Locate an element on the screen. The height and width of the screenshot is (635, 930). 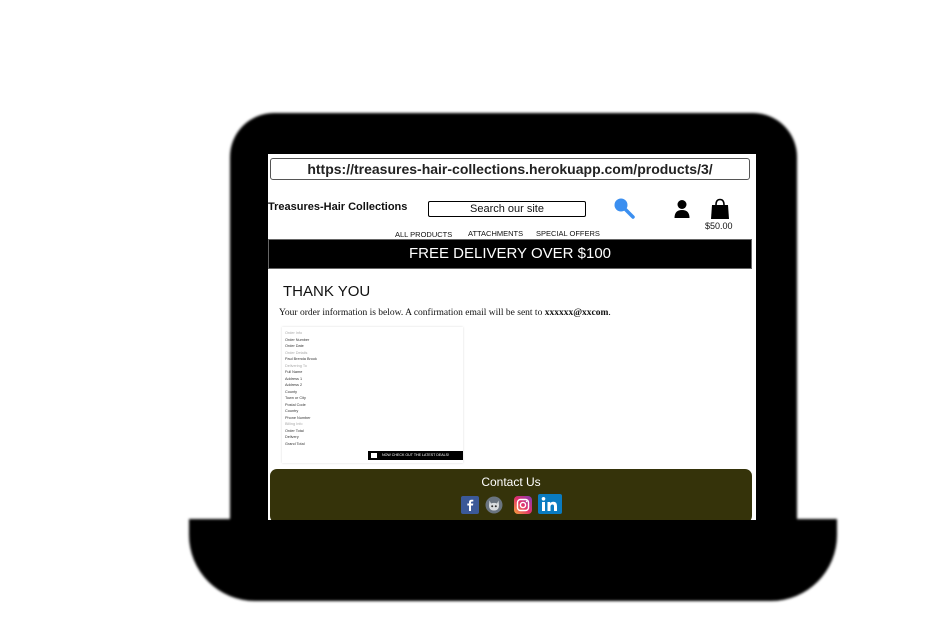
latest-deals-button: NOW CHECK OUT THE LATEST DEALS! is located at coordinates (415, 455).